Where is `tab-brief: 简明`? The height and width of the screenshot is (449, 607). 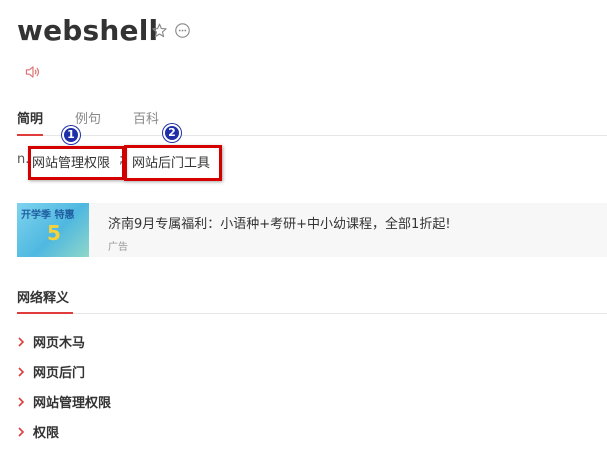
tab-brief: 简明 is located at coordinates (30, 122).